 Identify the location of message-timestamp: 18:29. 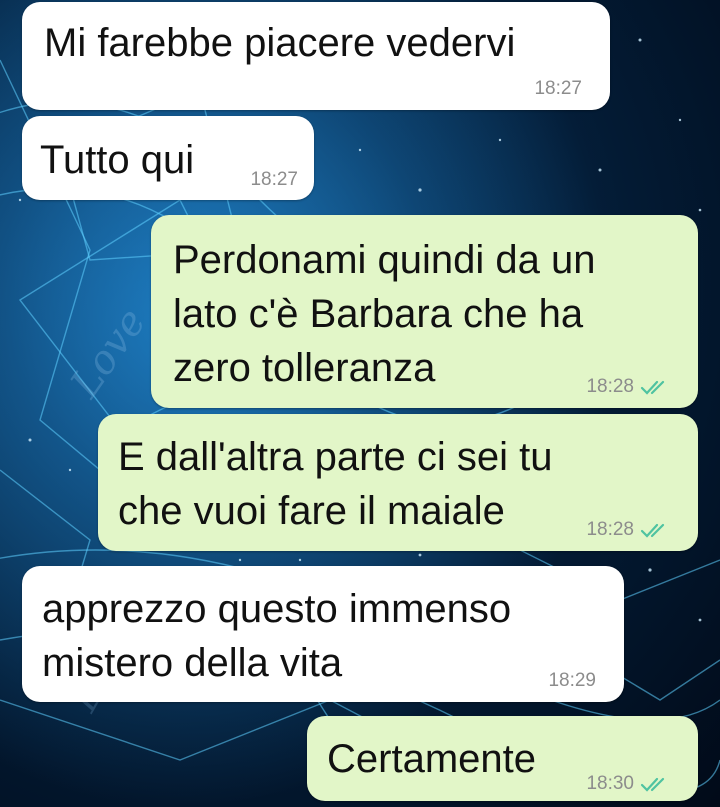
(572, 680).